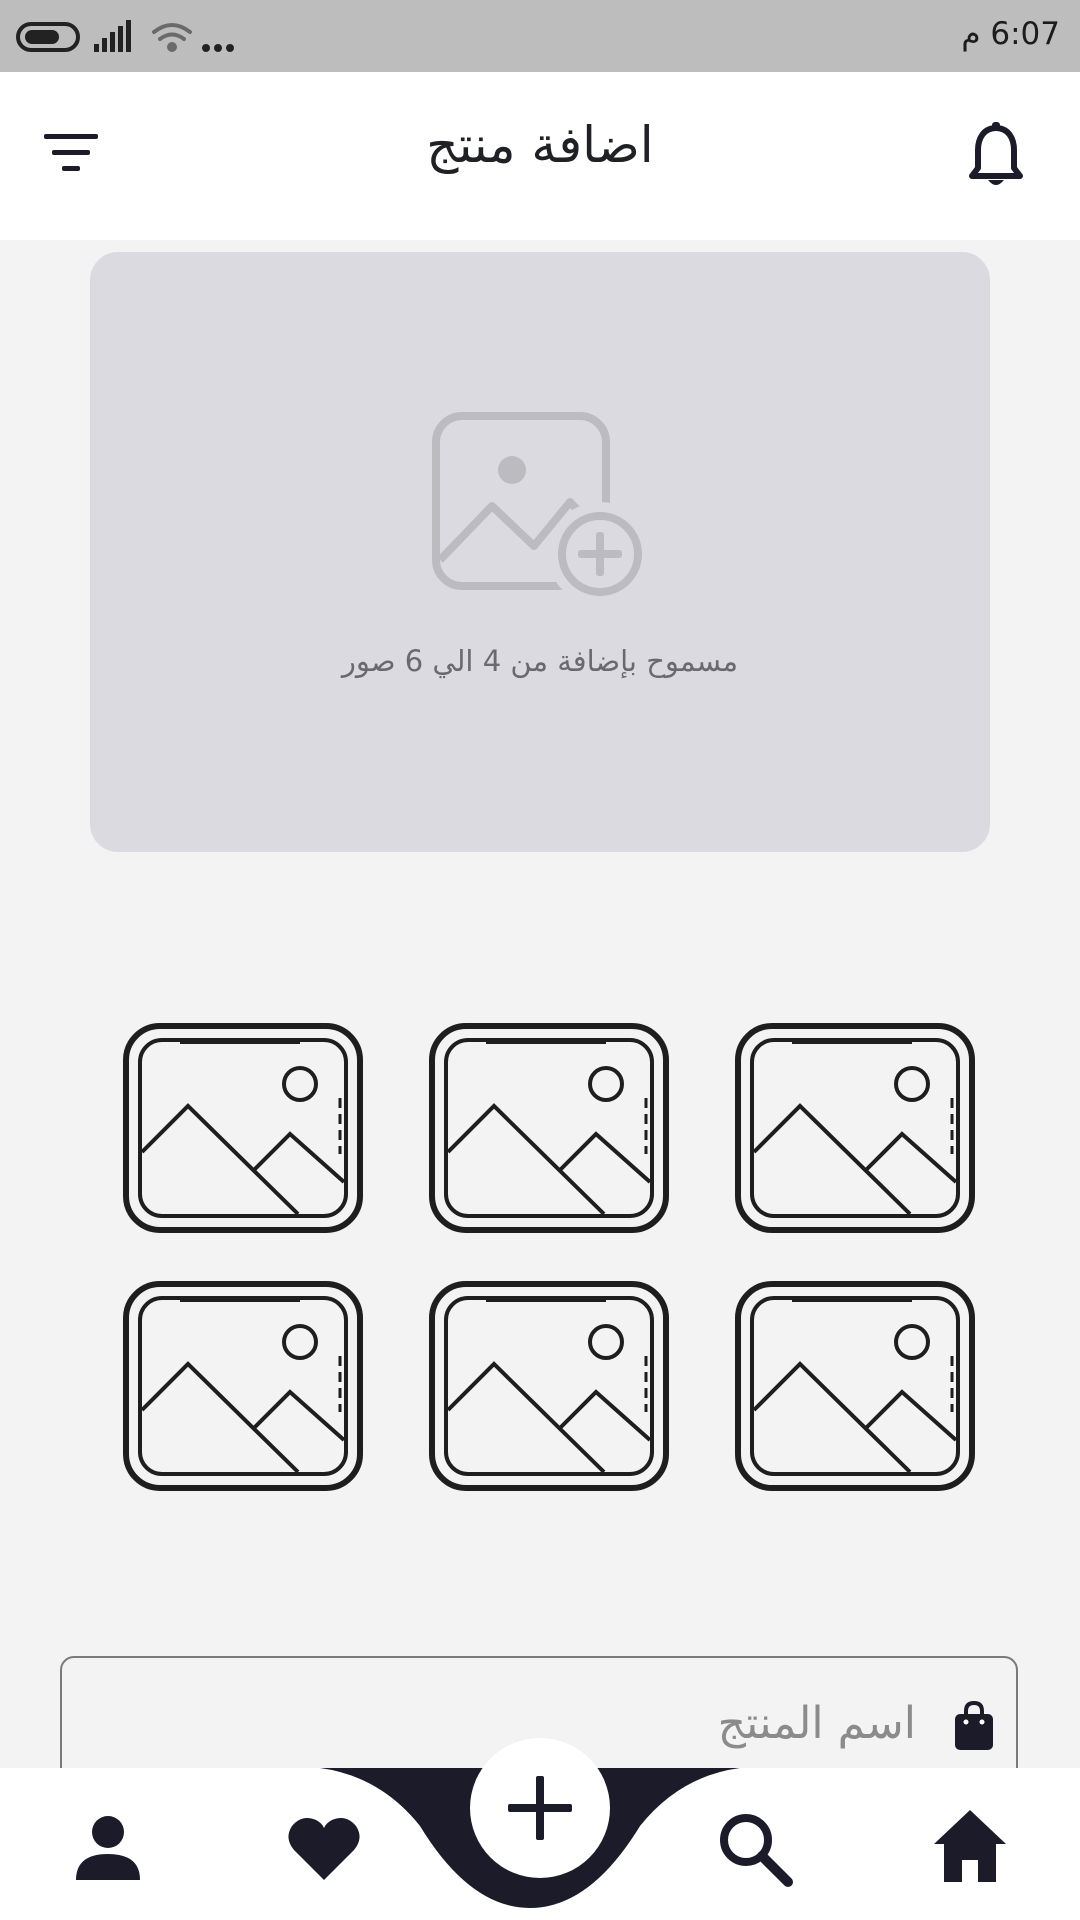  Describe the element at coordinates (1010, 34) in the screenshot. I see `status-time: 6:07 م` at that location.